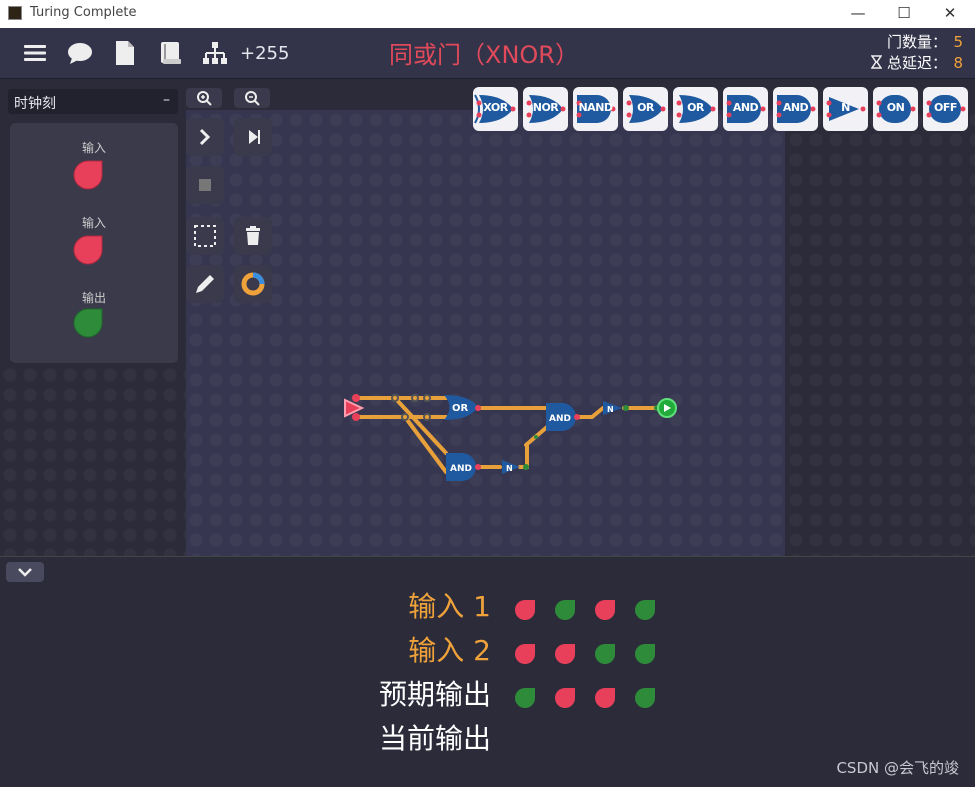 Image resolution: width=975 pixels, height=787 pixels. I want to click on truth-row-label-0: 输入 1, so click(449, 606).